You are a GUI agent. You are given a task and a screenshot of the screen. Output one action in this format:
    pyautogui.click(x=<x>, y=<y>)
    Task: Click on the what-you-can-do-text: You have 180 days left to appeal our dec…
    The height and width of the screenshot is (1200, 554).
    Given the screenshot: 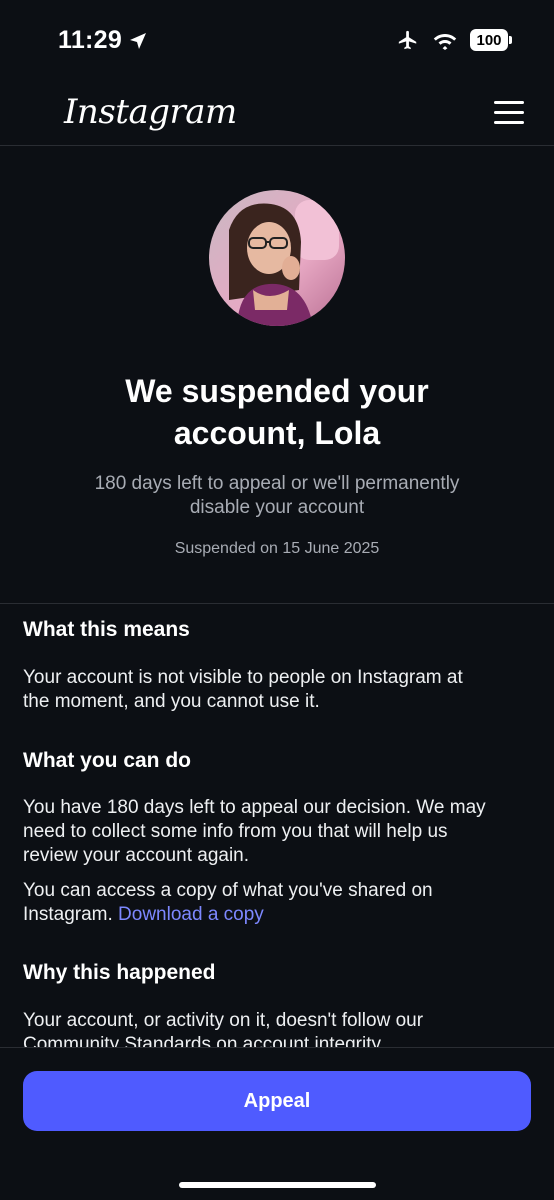 What is the action you would take?
    pyautogui.click(x=273, y=832)
    